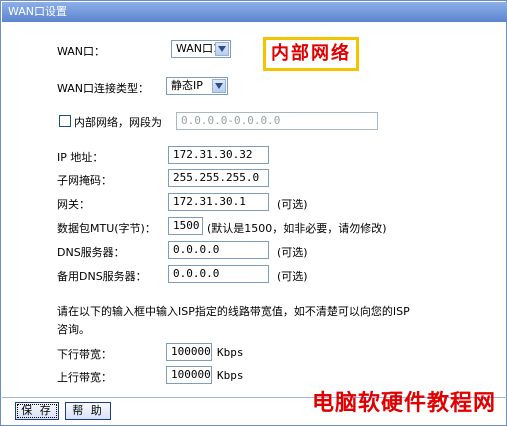 The image size is (507, 426). Describe the element at coordinates (292, 252) in the screenshot. I see `dns-optional-note: (可选)` at that location.